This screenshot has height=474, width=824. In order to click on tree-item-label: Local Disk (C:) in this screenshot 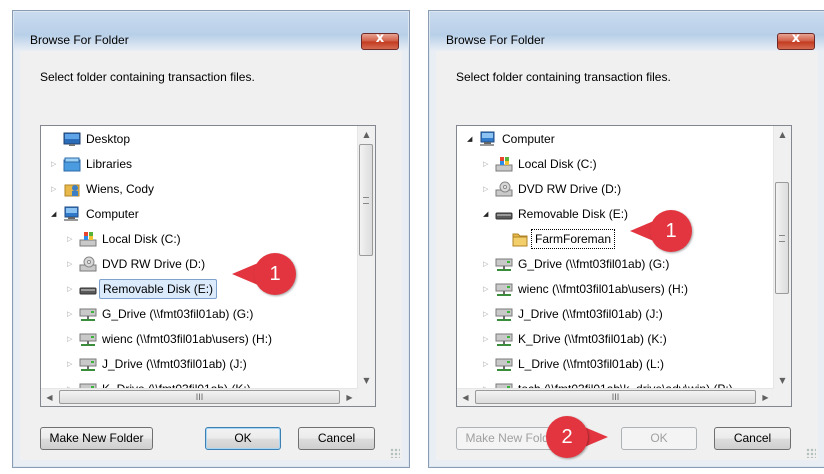, I will do `click(141, 239)`.